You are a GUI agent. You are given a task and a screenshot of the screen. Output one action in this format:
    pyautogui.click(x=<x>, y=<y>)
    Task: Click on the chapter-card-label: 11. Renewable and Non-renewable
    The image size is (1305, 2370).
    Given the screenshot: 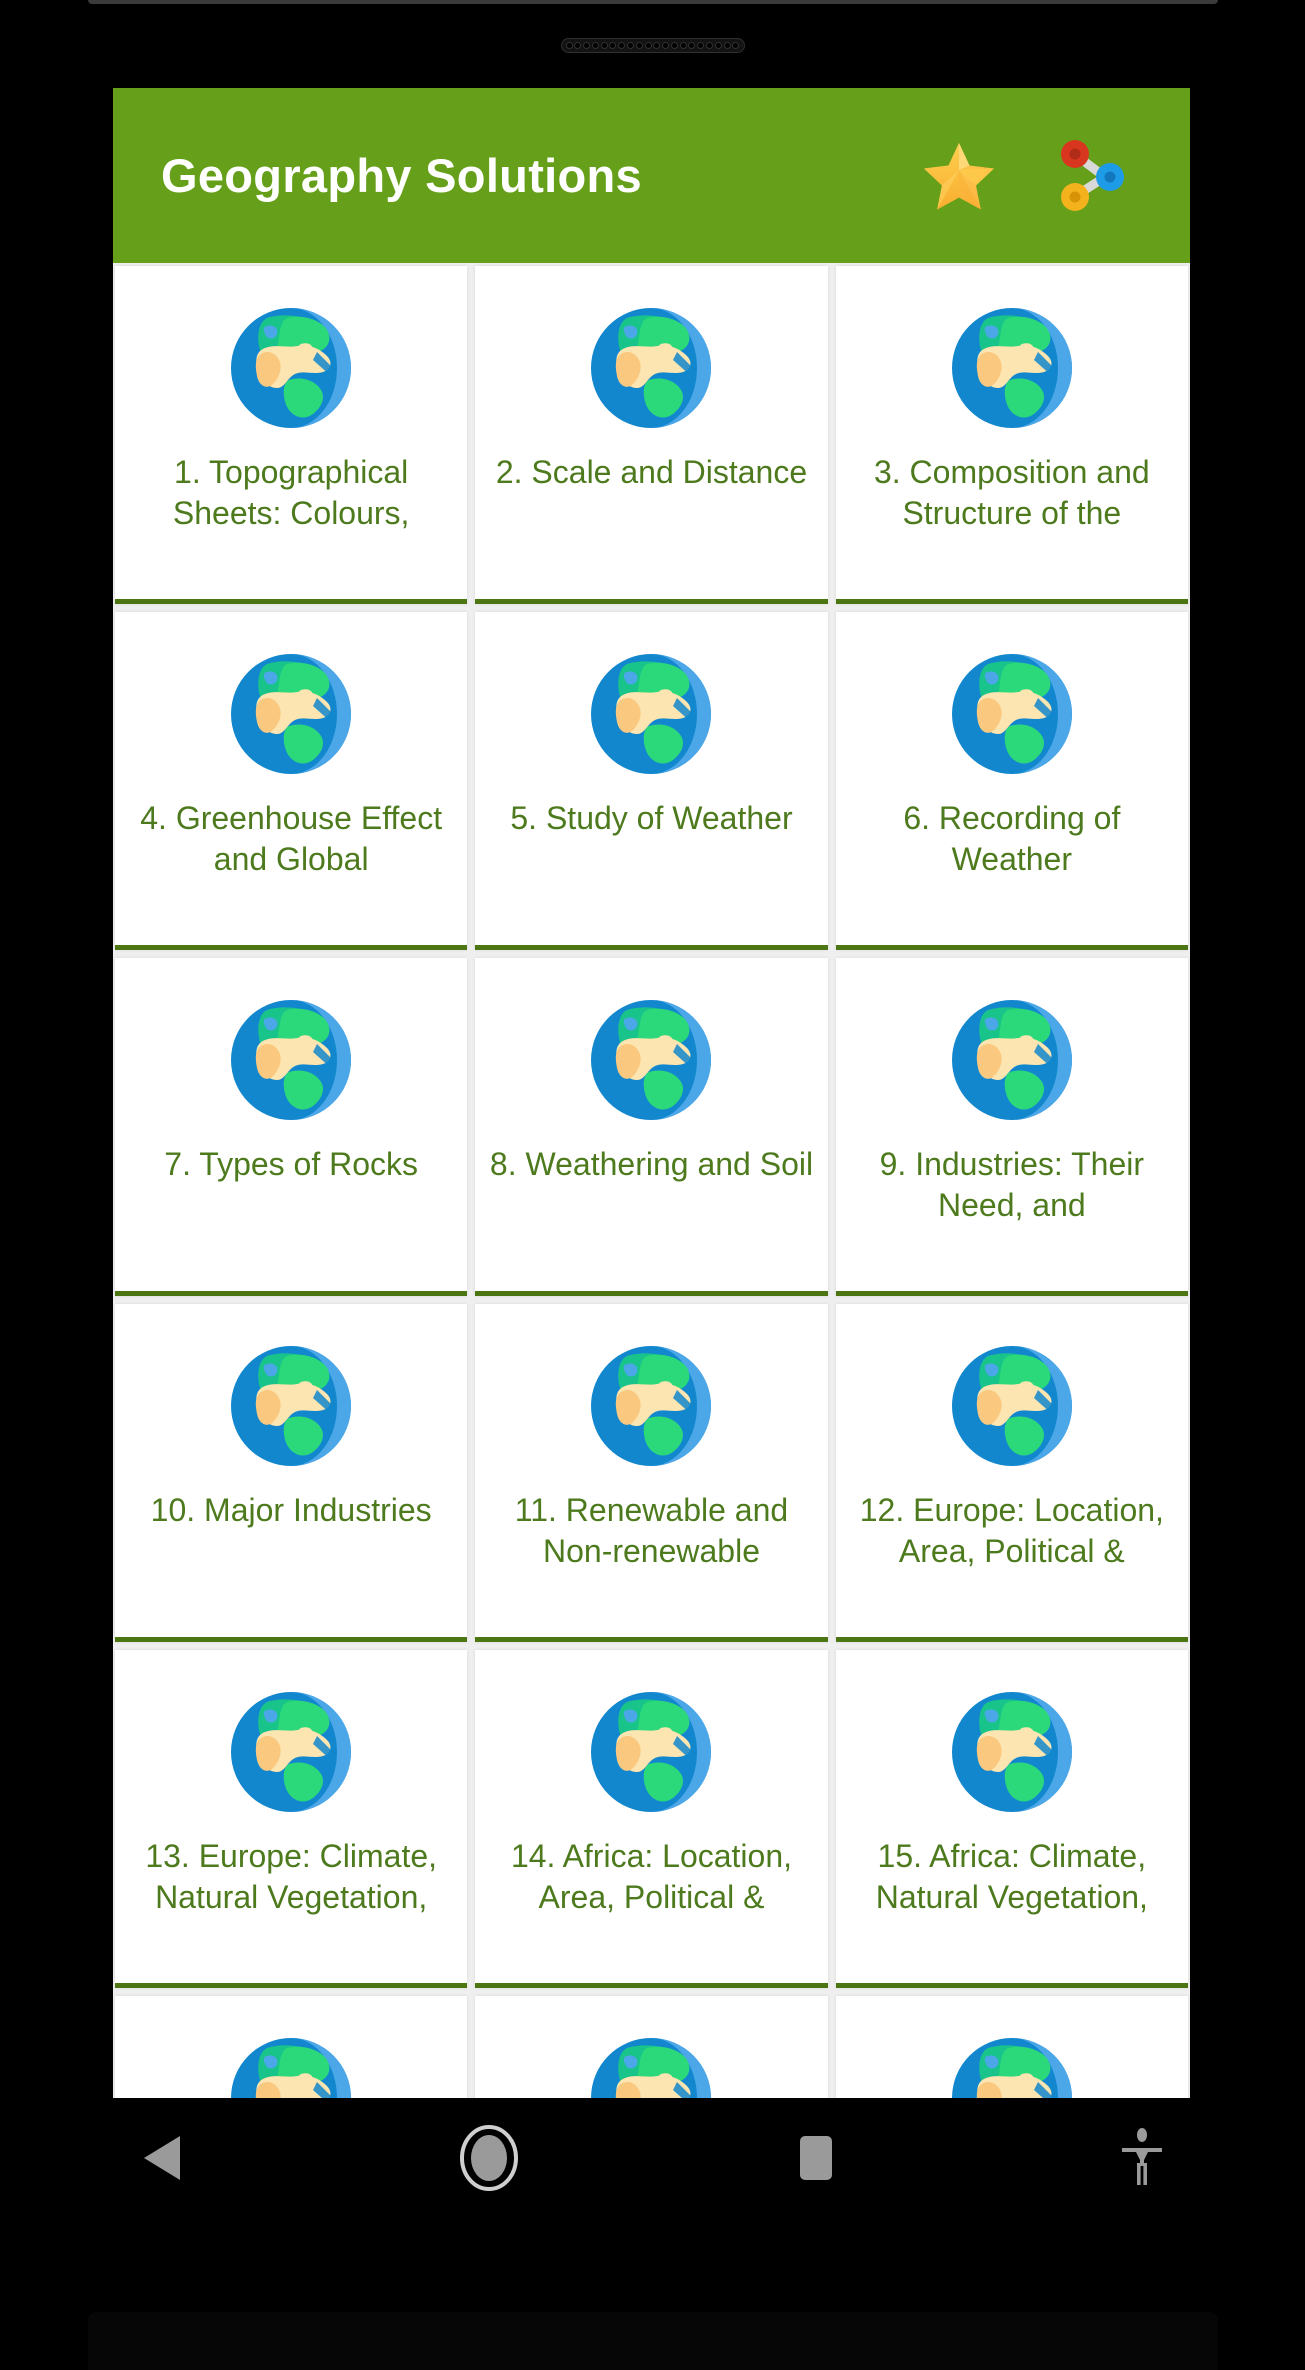 What is the action you would take?
    pyautogui.click(x=651, y=1530)
    